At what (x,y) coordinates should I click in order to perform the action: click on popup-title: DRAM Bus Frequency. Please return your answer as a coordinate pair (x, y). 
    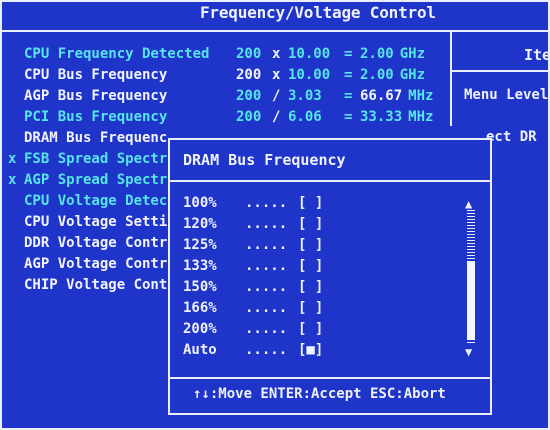
    Looking at the image, I should click on (264, 160).